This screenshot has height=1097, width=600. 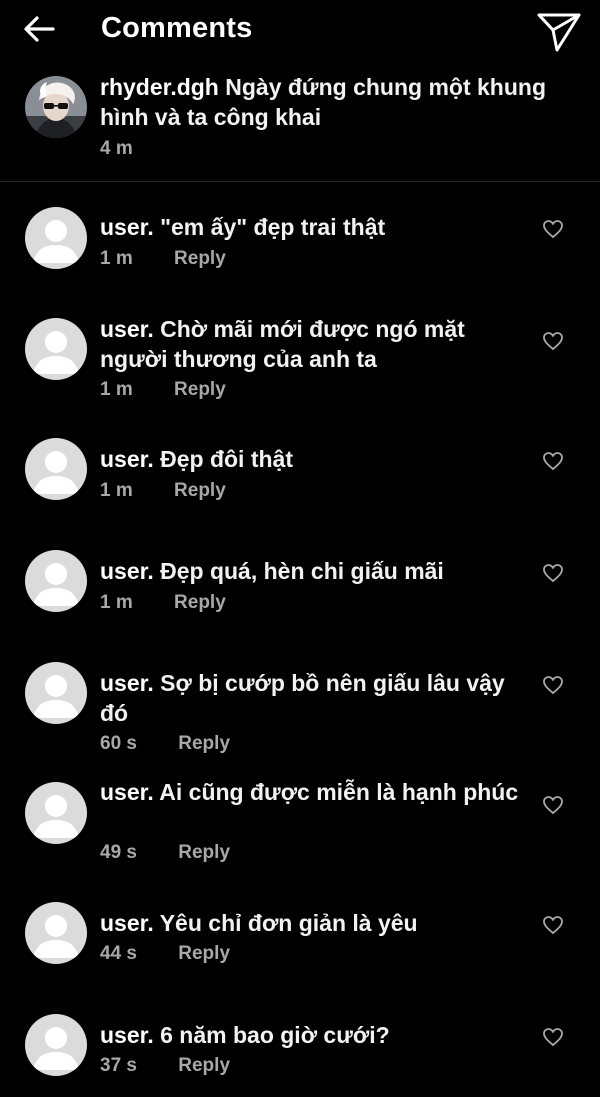 I want to click on comment-text: user. Yêu chỉ đơn giản là yêu, so click(x=310, y=923).